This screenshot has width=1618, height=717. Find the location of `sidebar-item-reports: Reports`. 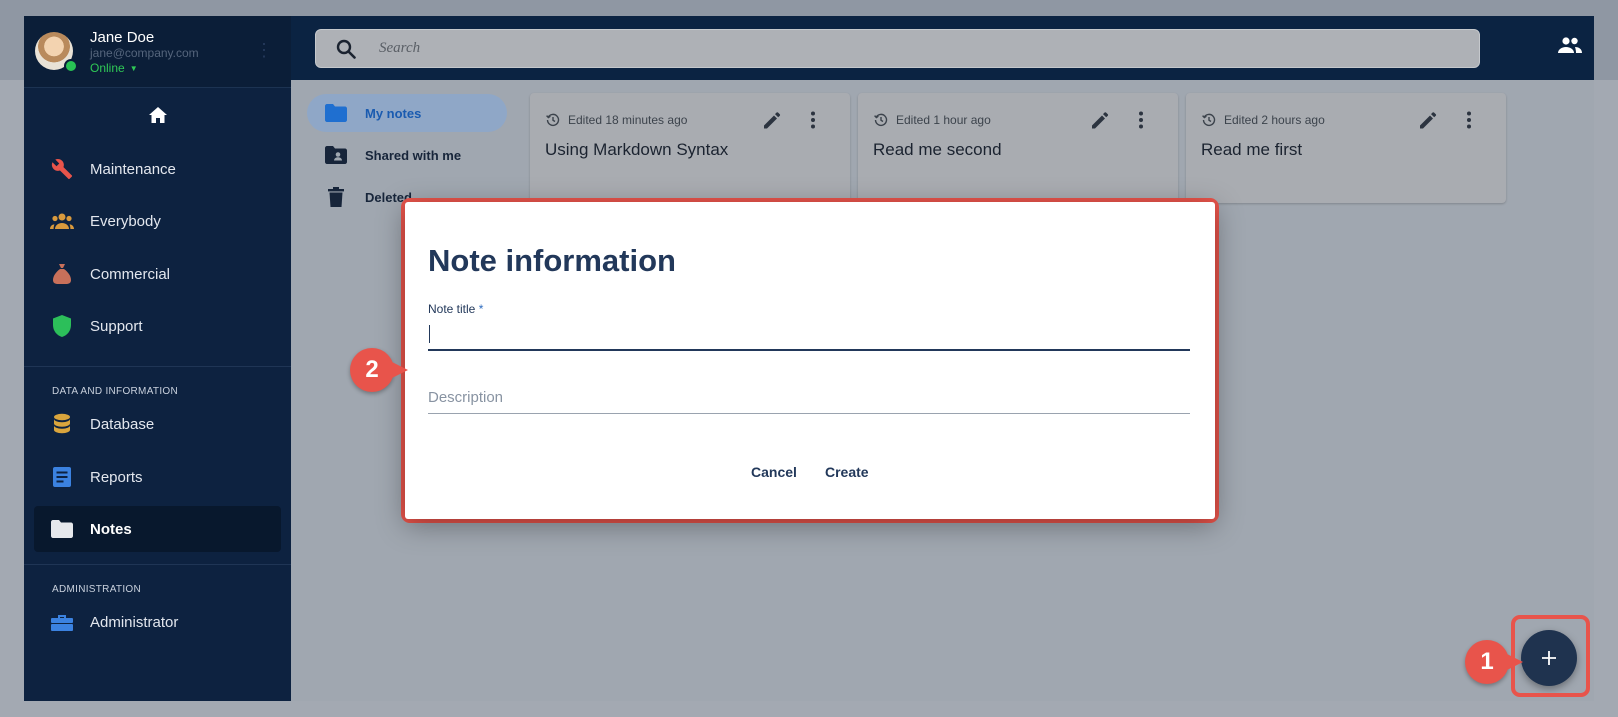

sidebar-item-reports: Reports is located at coordinates (157, 477).